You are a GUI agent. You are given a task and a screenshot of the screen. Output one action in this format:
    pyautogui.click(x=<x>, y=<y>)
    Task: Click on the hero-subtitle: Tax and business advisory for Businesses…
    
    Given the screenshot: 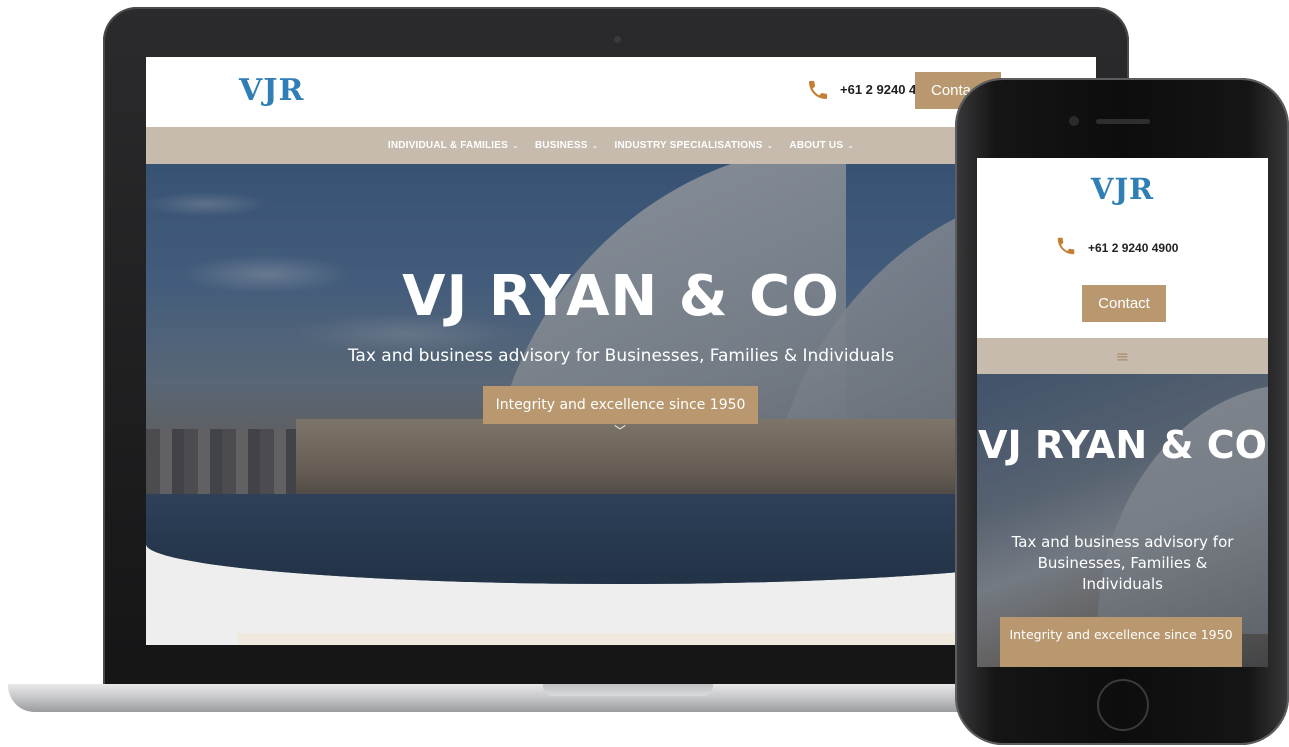 What is the action you would take?
    pyautogui.click(x=621, y=356)
    